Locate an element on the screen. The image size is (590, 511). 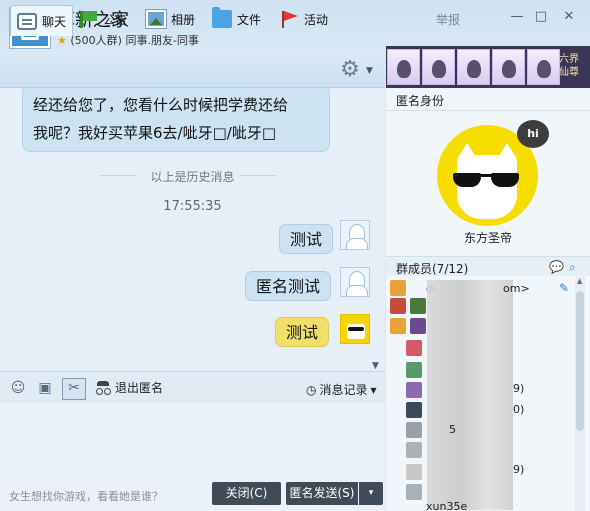
settings-dropdown-caret: ▼ is located at coordinates (369, 71).